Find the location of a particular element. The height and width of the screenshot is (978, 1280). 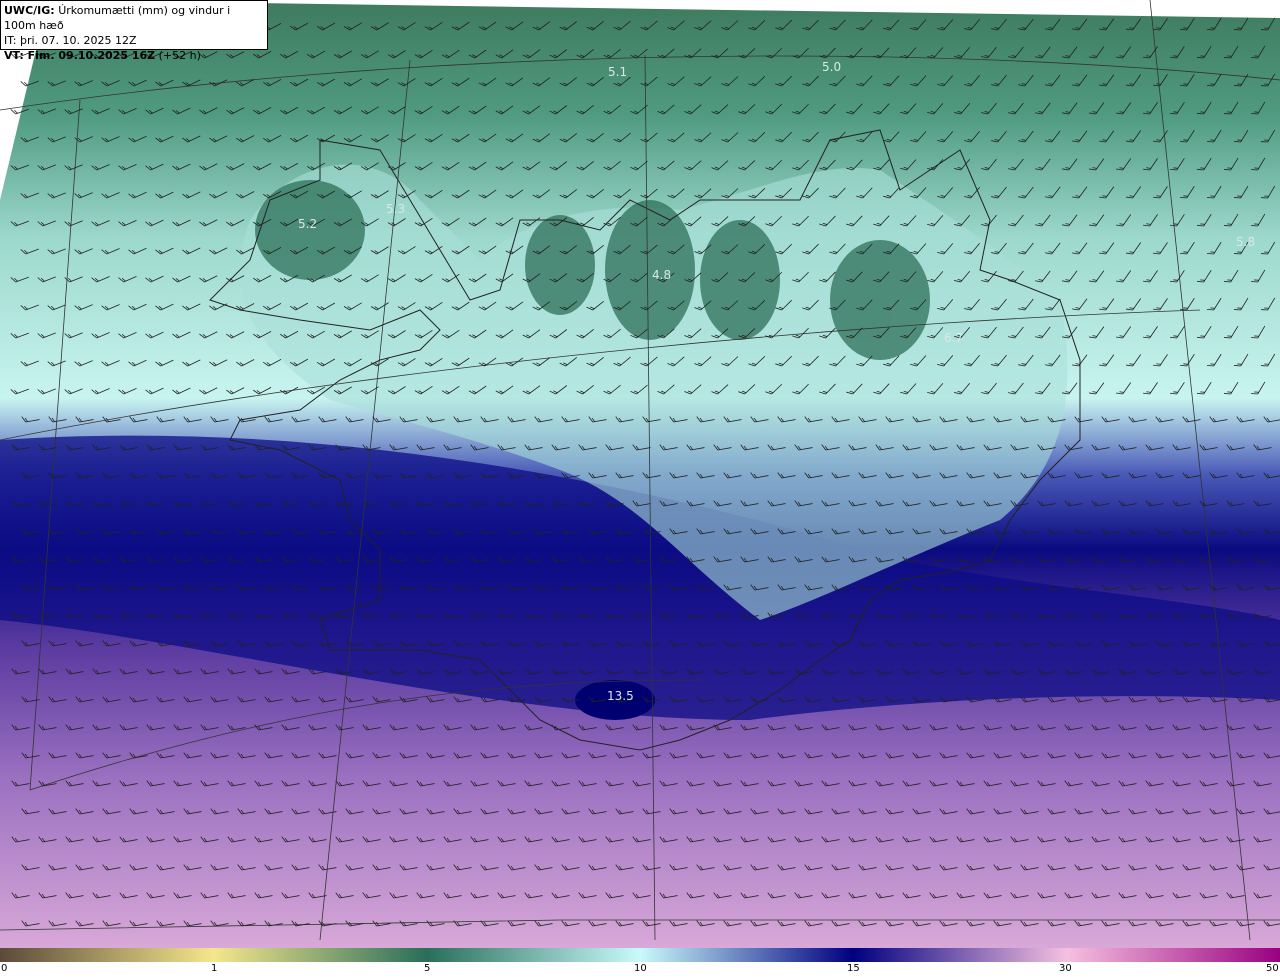

value-label: 5.1 is located at coordinates (617, 72).